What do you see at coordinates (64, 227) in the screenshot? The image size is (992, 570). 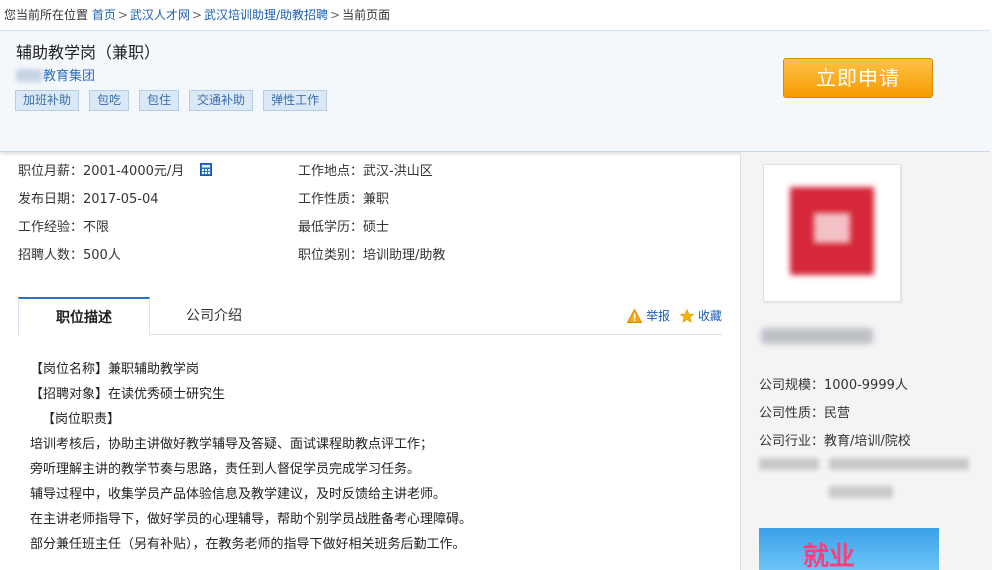 I see `experience-info: 工作经验：不限` at bounding box center [64, 227].